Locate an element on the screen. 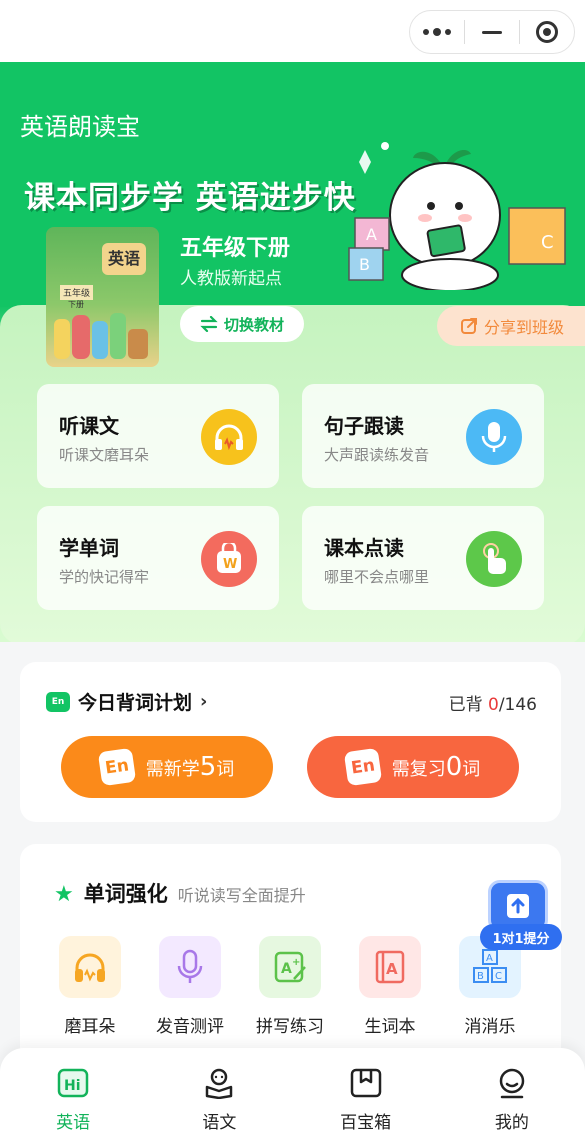  word-bag-icon: W is located at coordinates (229, 559).